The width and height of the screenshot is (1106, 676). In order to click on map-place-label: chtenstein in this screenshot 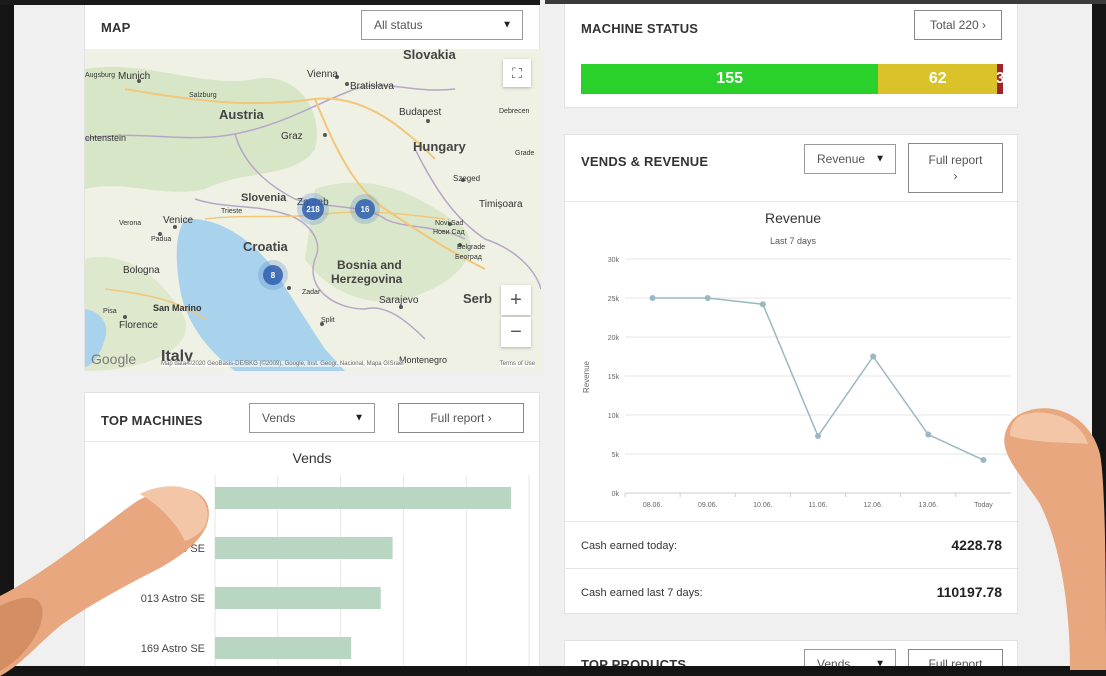, I will do `click(105, 138)`.